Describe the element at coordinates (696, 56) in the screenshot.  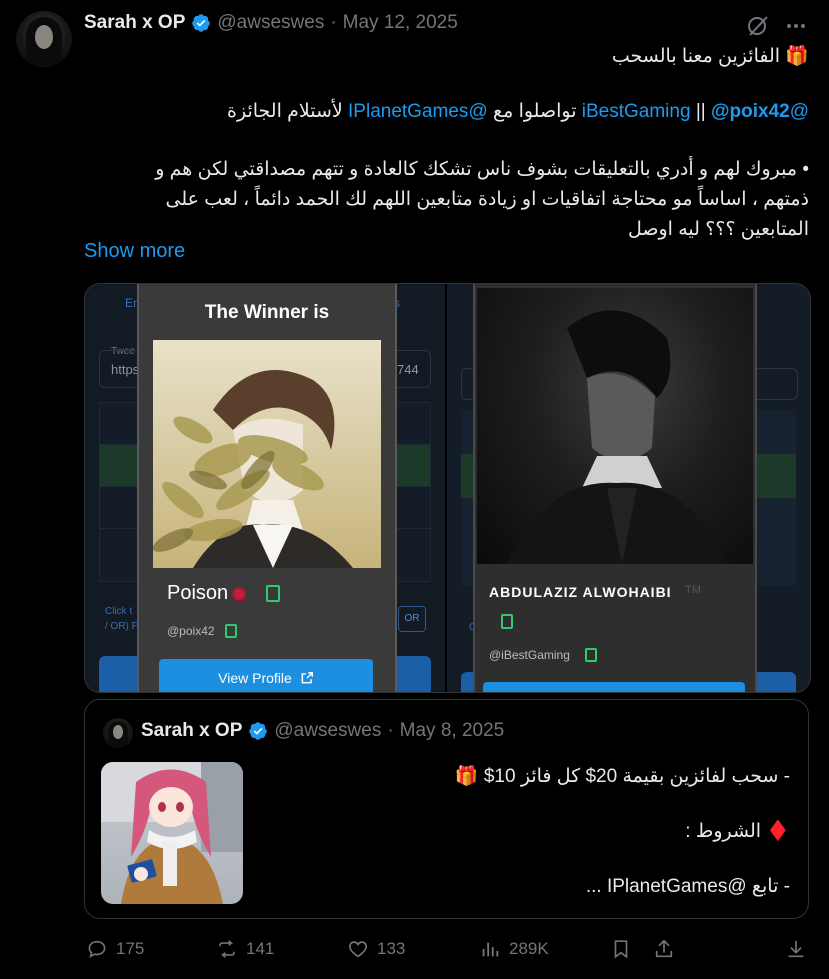
I see `tweet-line-1-text: الفائزين معنا بالسحب` at that location.